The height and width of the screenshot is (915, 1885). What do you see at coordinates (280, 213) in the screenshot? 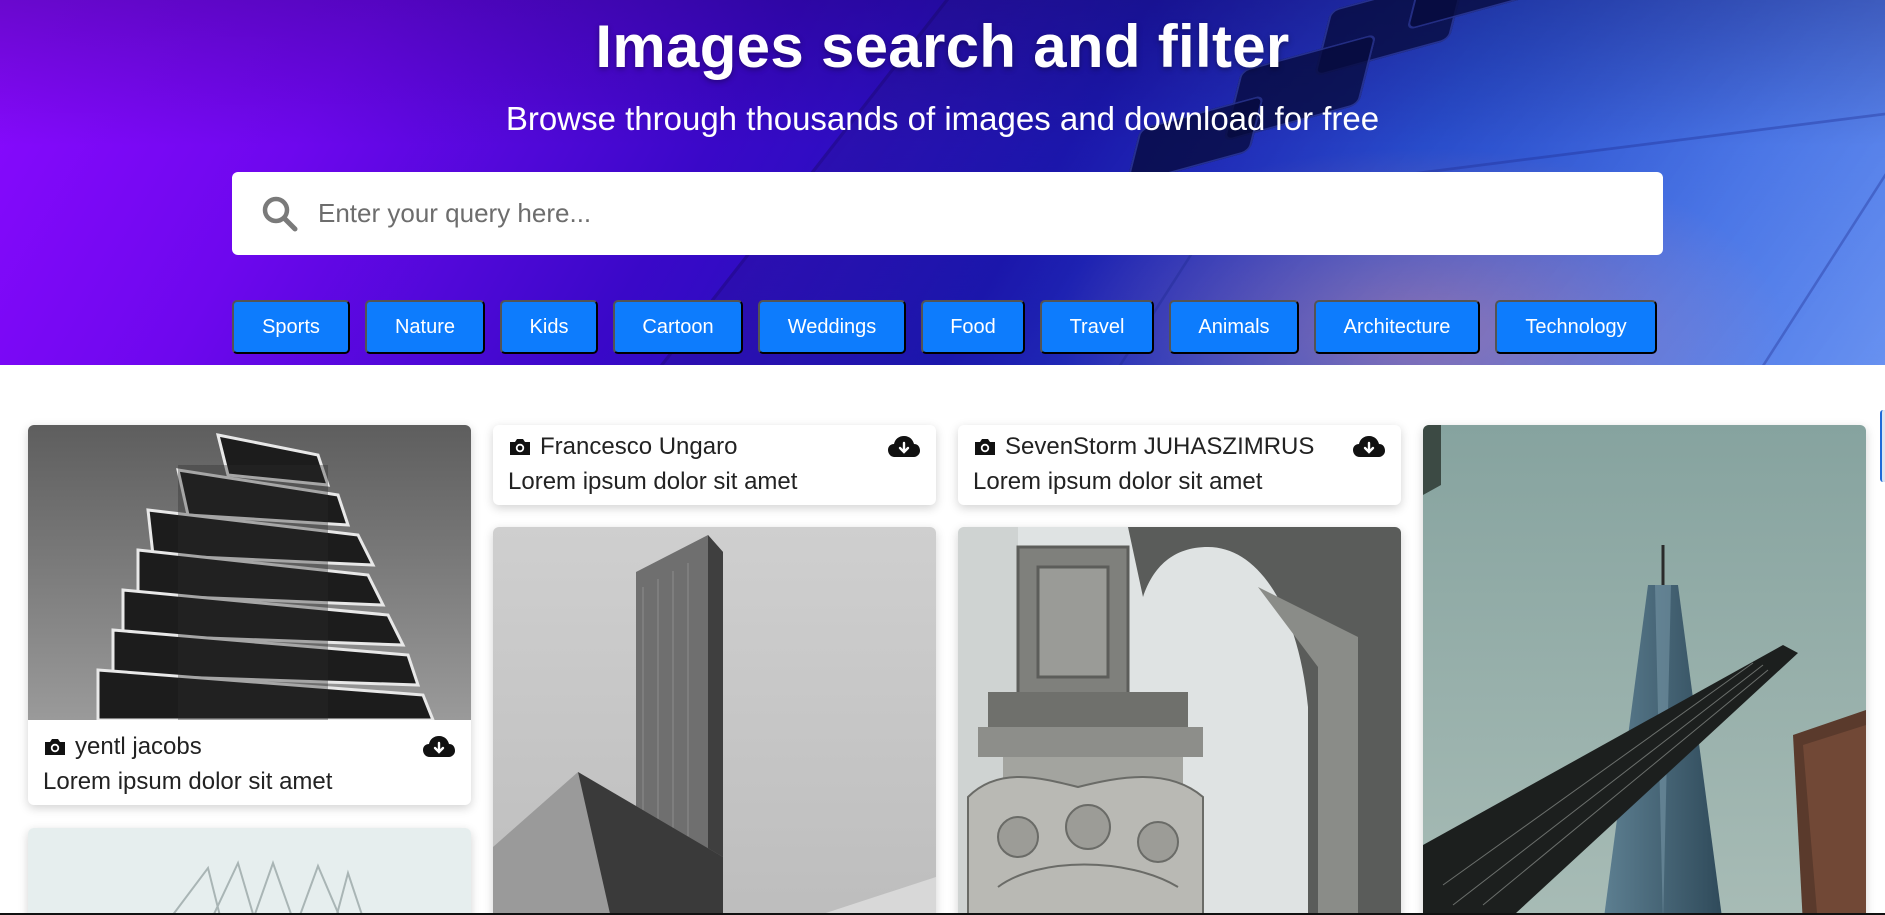
I see `search-icon` at bounding box center [280, 213].